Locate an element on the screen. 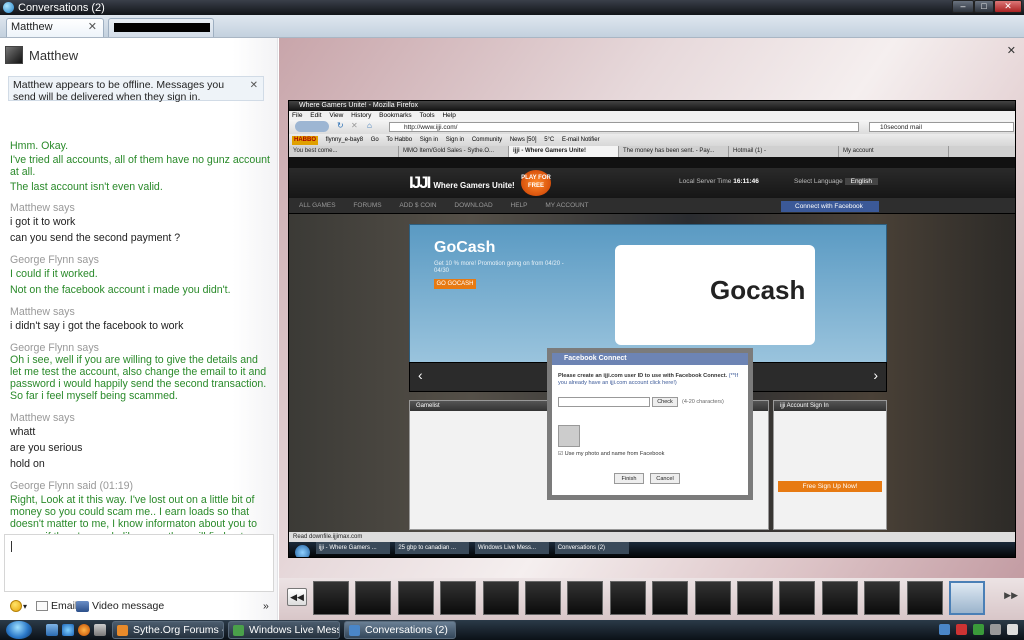  messenger-tray-icon is located at coordinates (978, 629).